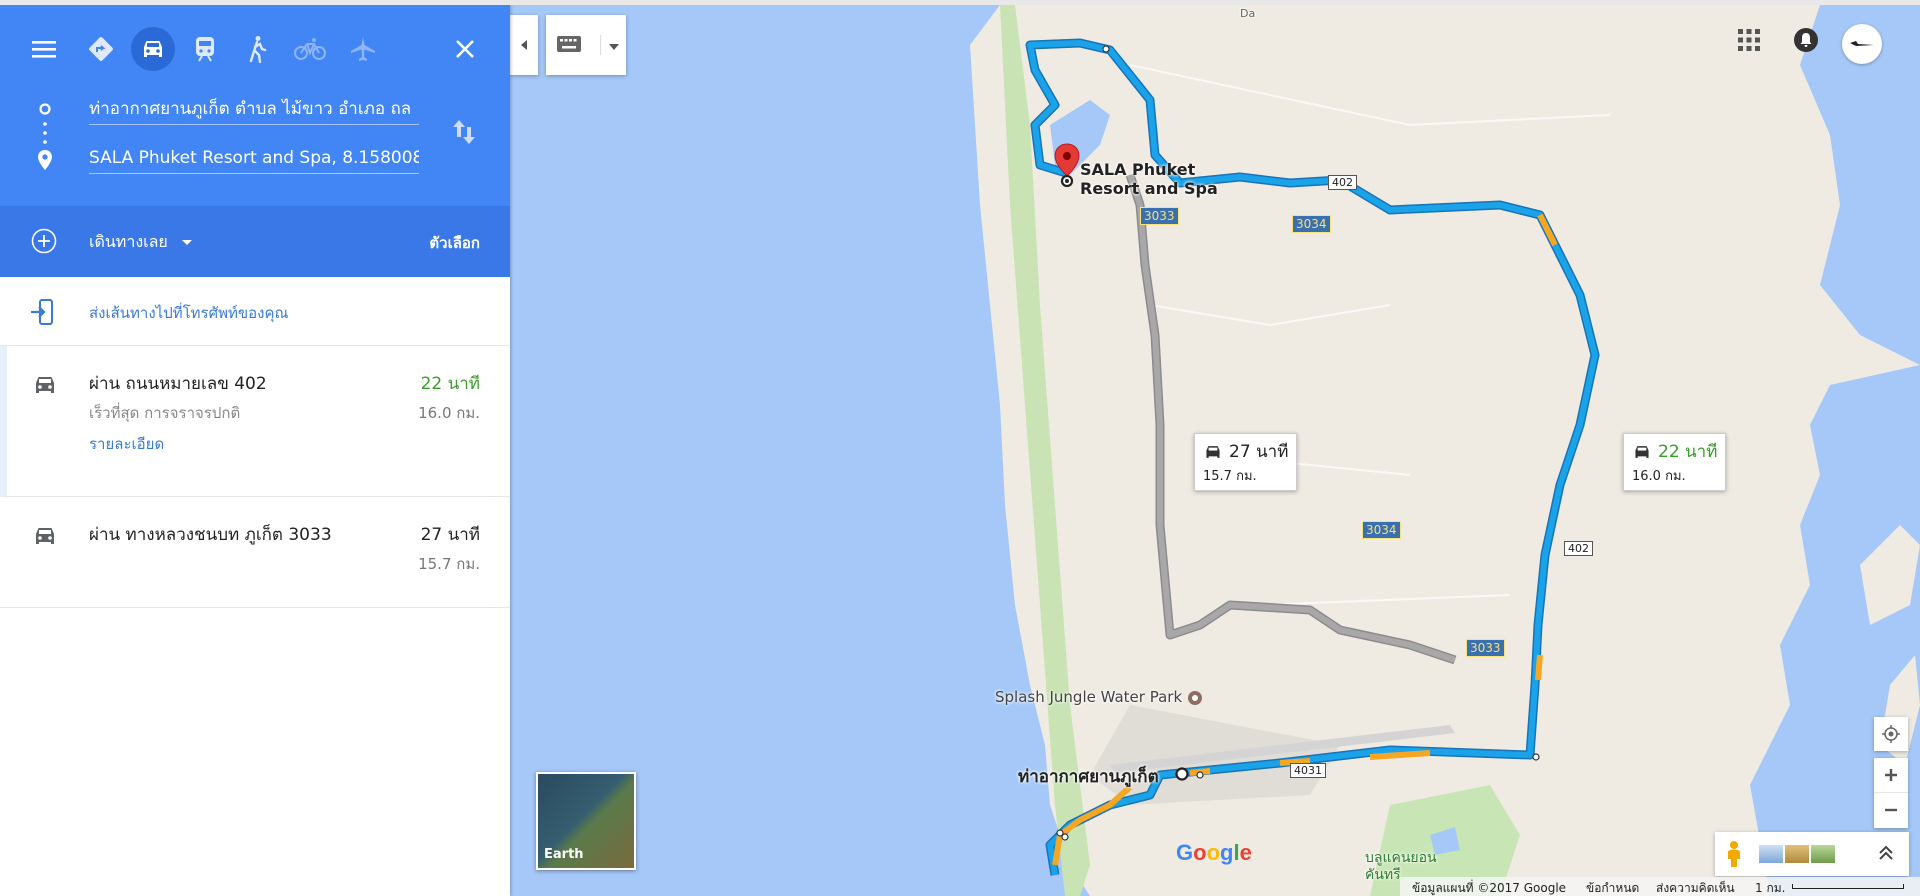 The image size is (1920, 896). Describe the element at coordinates (1138, 169) in the screenshot. I see `destination-label-line1: SALA Phuket` at that location.